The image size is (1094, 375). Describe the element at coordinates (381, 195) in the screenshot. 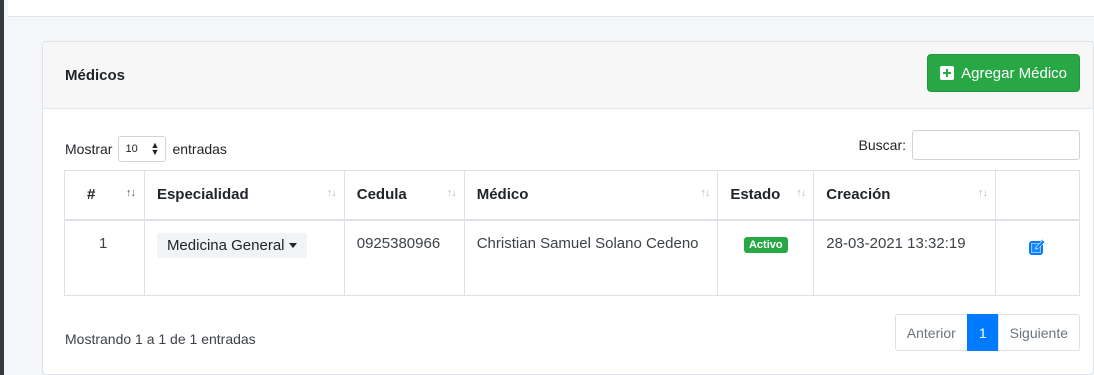

I see `col-cedula-label: Cedula` at that location.